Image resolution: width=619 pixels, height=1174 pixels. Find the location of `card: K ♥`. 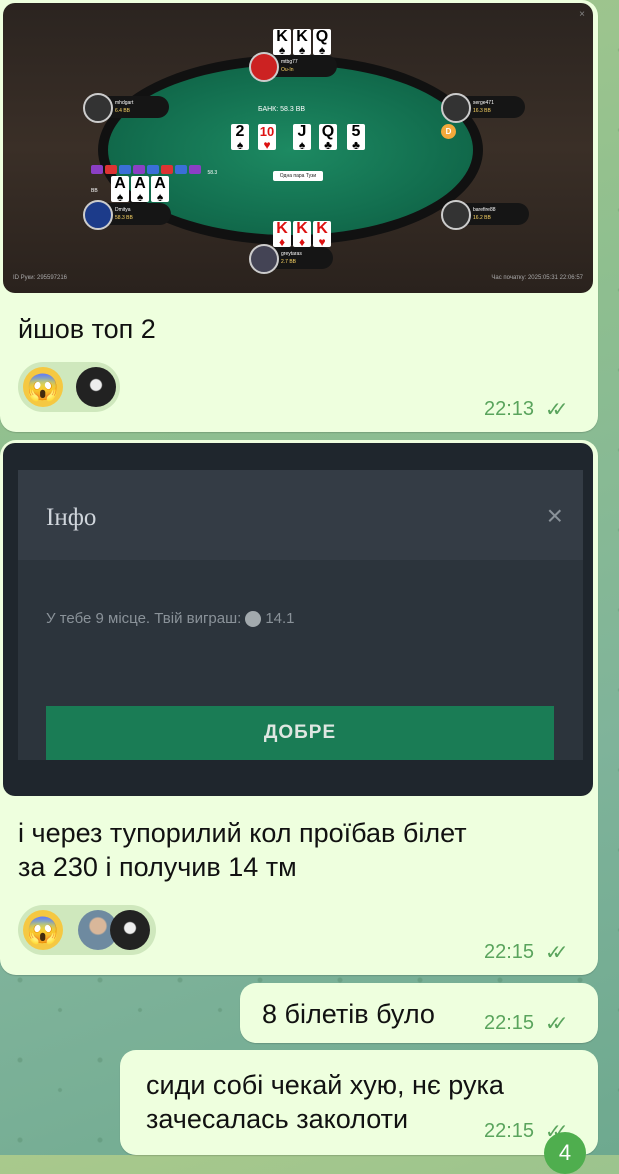

card: K ♥ is located at coordinates (322, 234).